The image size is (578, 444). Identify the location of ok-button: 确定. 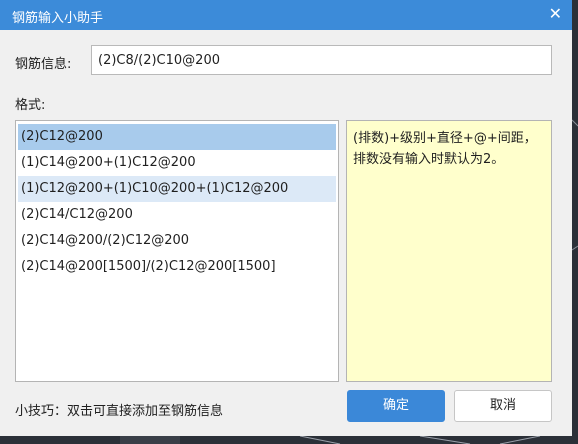
(396, 406).